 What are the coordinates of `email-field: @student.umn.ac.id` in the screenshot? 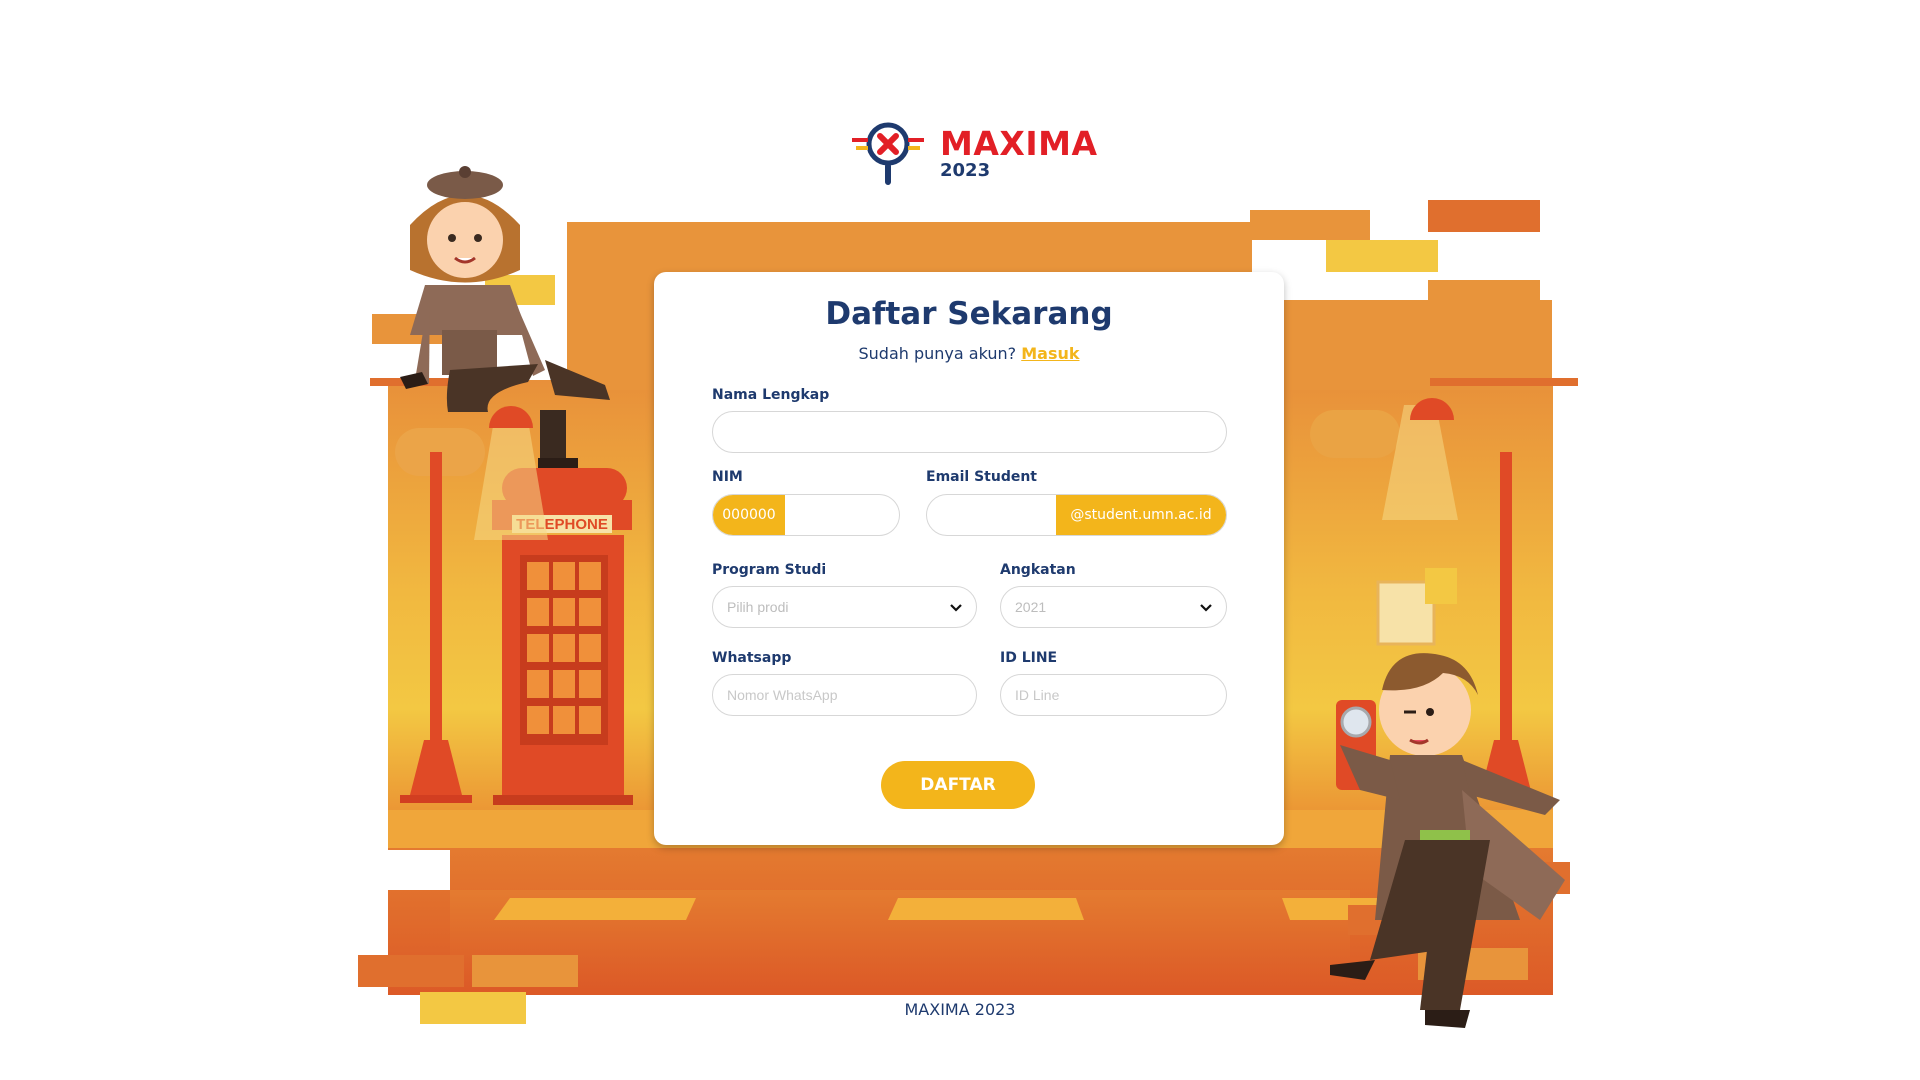 It's located at (1076, 515).